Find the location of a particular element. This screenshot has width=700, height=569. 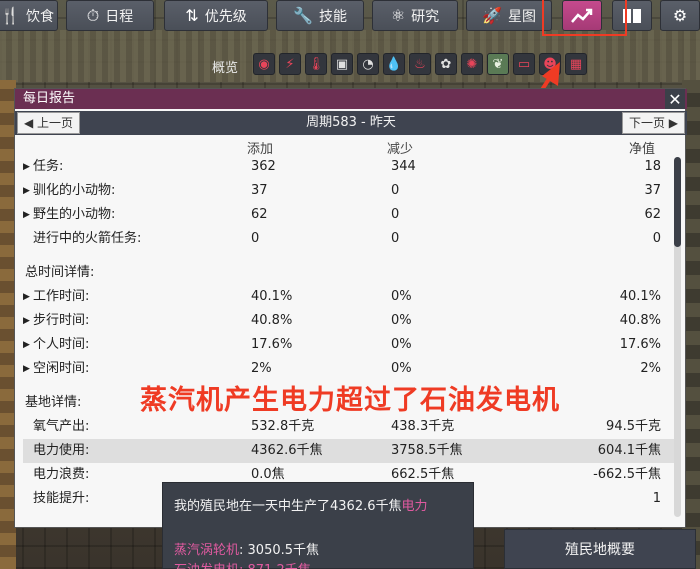

tooltip-petroleum-generator: 石油发电机: 871.2千焦 is located at coordinates (242, 564).